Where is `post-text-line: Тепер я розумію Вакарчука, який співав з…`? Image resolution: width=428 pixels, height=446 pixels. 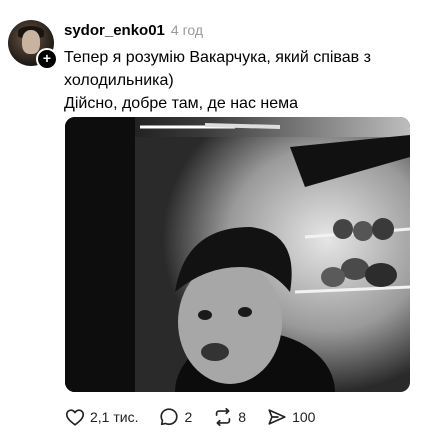 post-text-line: Тепер я розумію Вакарчука, який співав з… is located at coordinates (217, 69).